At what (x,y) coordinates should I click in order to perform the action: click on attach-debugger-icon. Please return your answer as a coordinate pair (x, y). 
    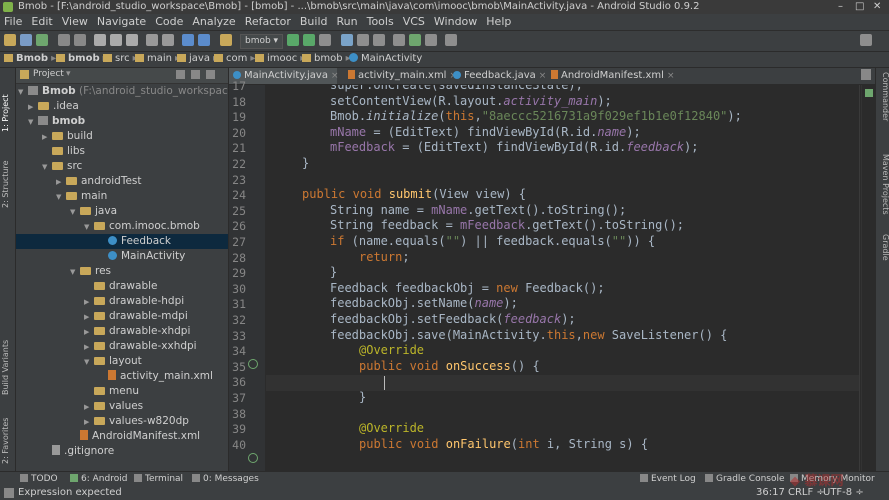
    Looking at the image, I should click on (325, 40).